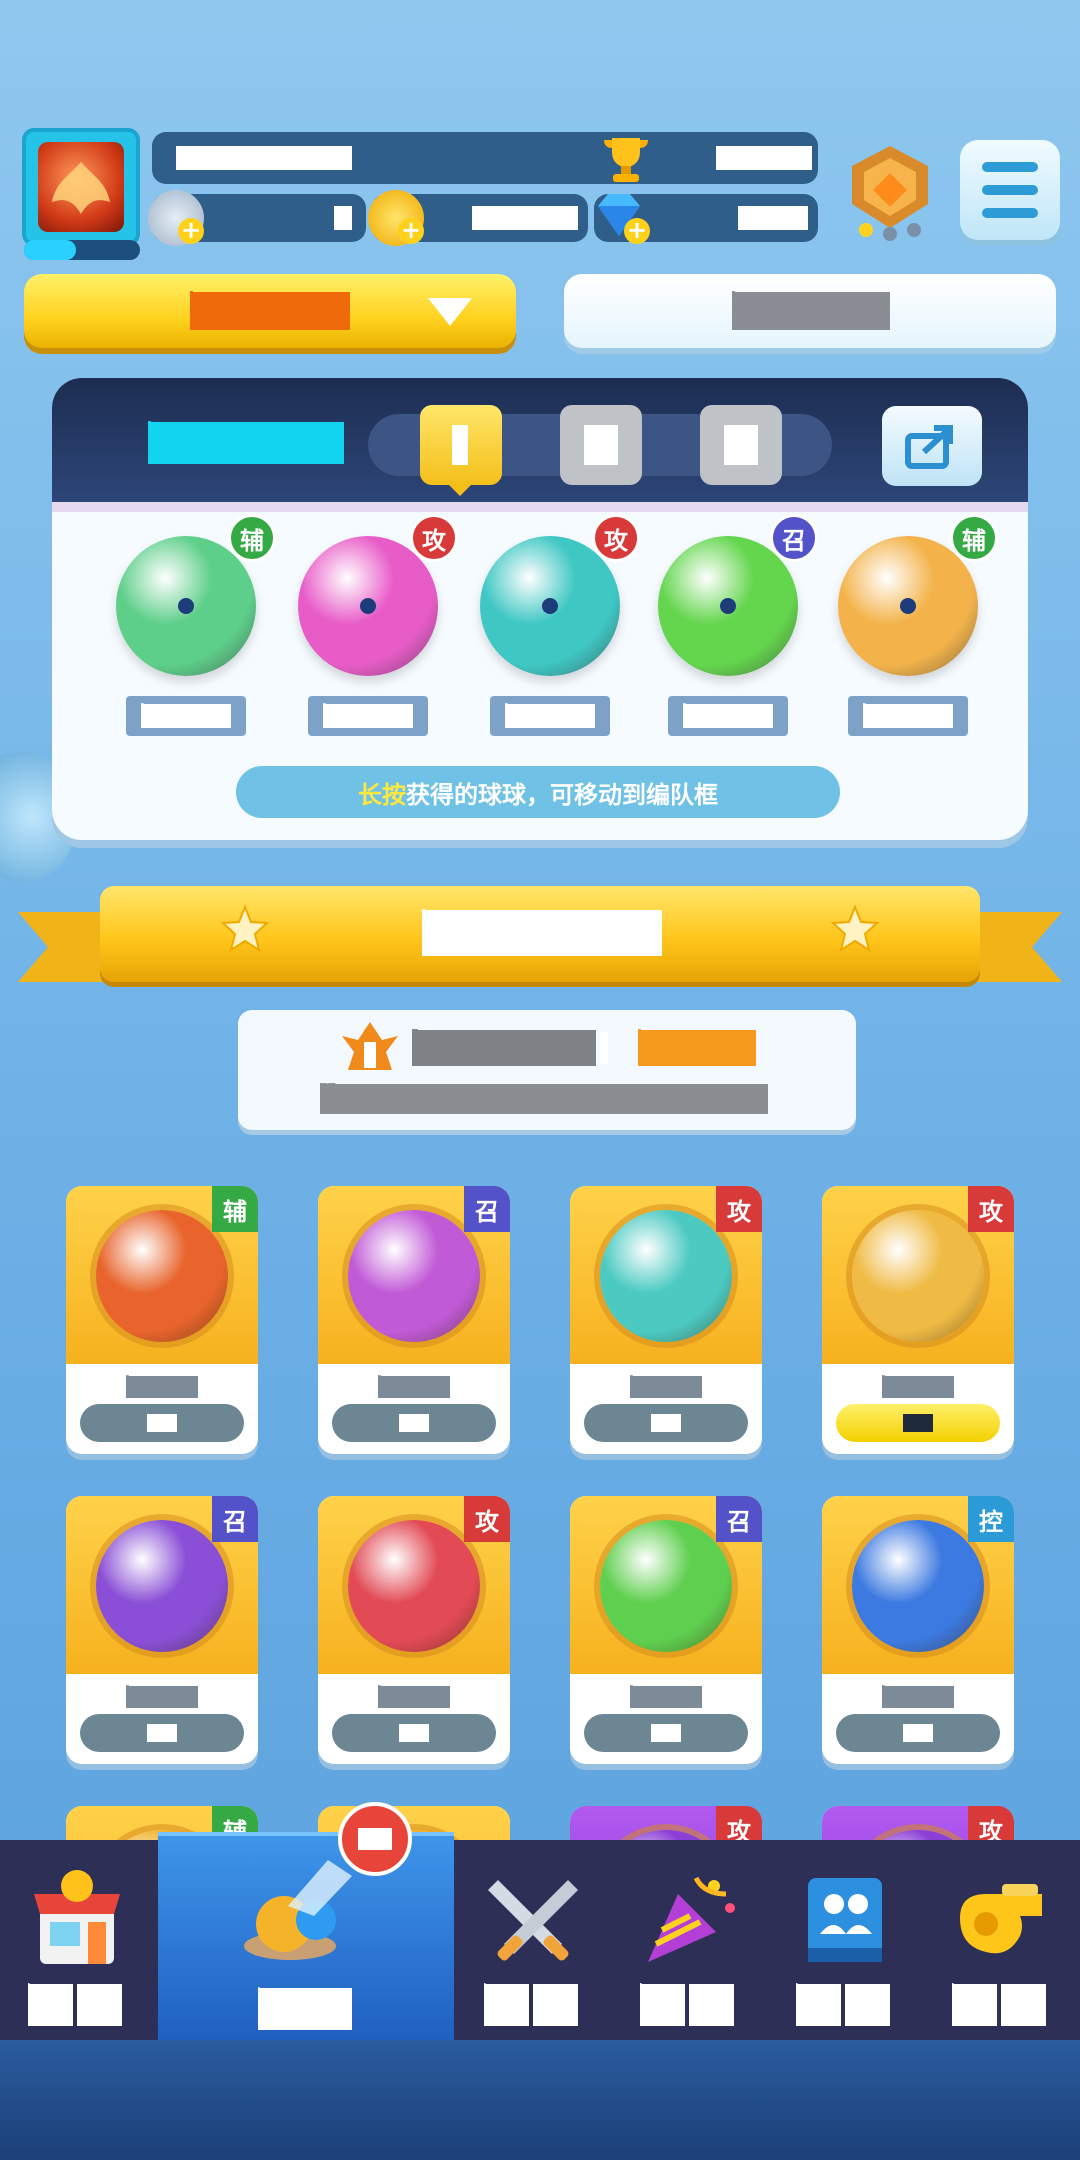  I want to click on menu-button, so click(1010, 190).